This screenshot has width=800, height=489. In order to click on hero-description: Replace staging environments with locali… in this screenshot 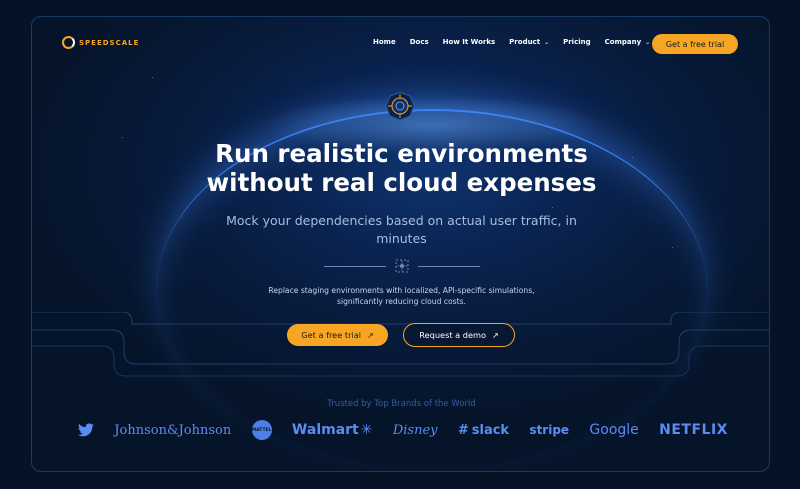, I will do `click(400, 296)`.